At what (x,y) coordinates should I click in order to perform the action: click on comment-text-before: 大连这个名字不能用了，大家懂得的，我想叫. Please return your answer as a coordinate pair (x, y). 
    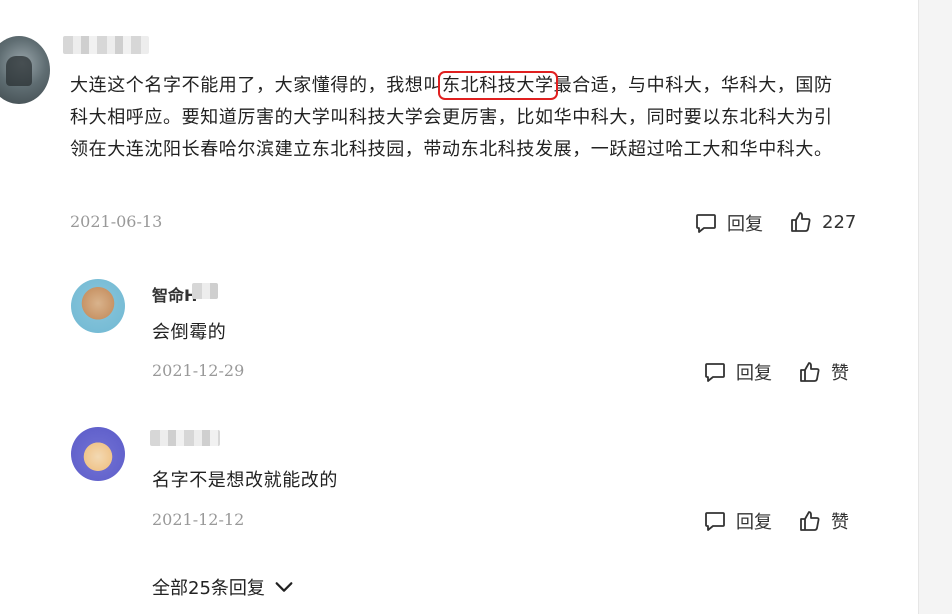
    Looking at the image, I should click on (256, 85).